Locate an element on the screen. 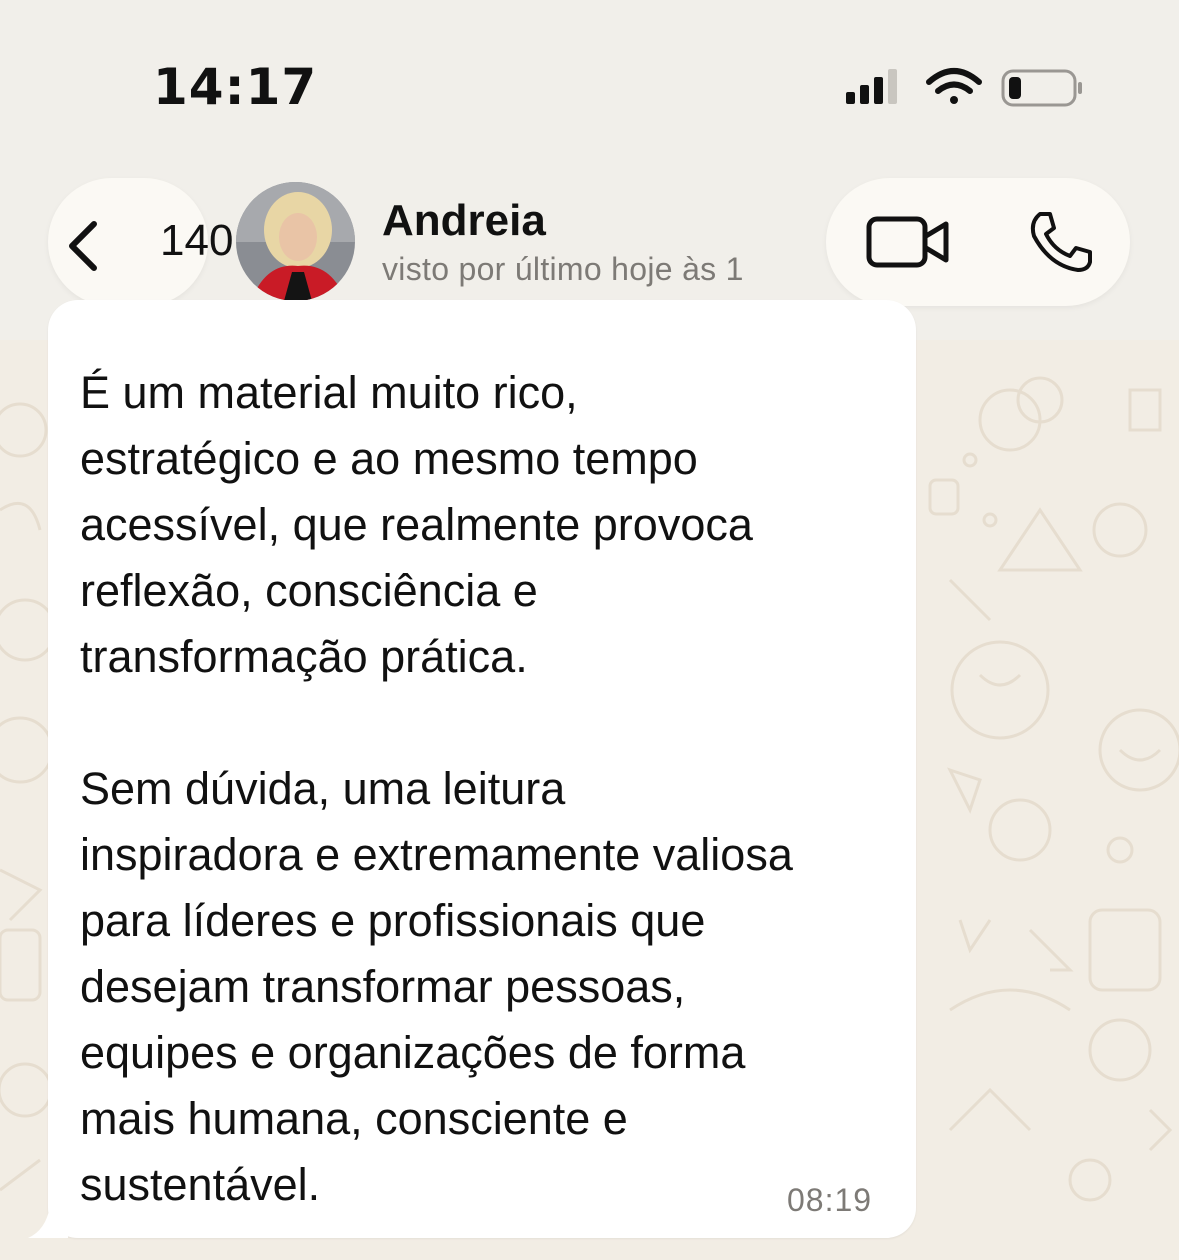  status-icons is located at coordinates (963, 88).